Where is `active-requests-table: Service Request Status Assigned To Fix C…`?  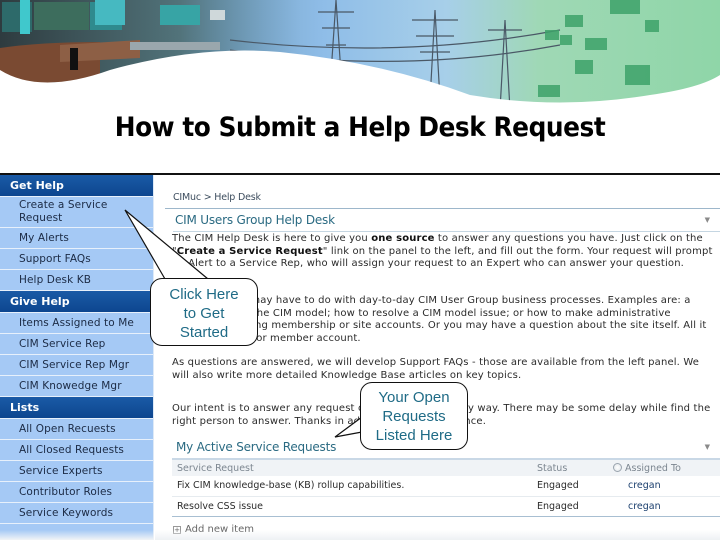 active-requests-table: Service Request Status Assigned To Fix C… is located at coordinates (446, 487).